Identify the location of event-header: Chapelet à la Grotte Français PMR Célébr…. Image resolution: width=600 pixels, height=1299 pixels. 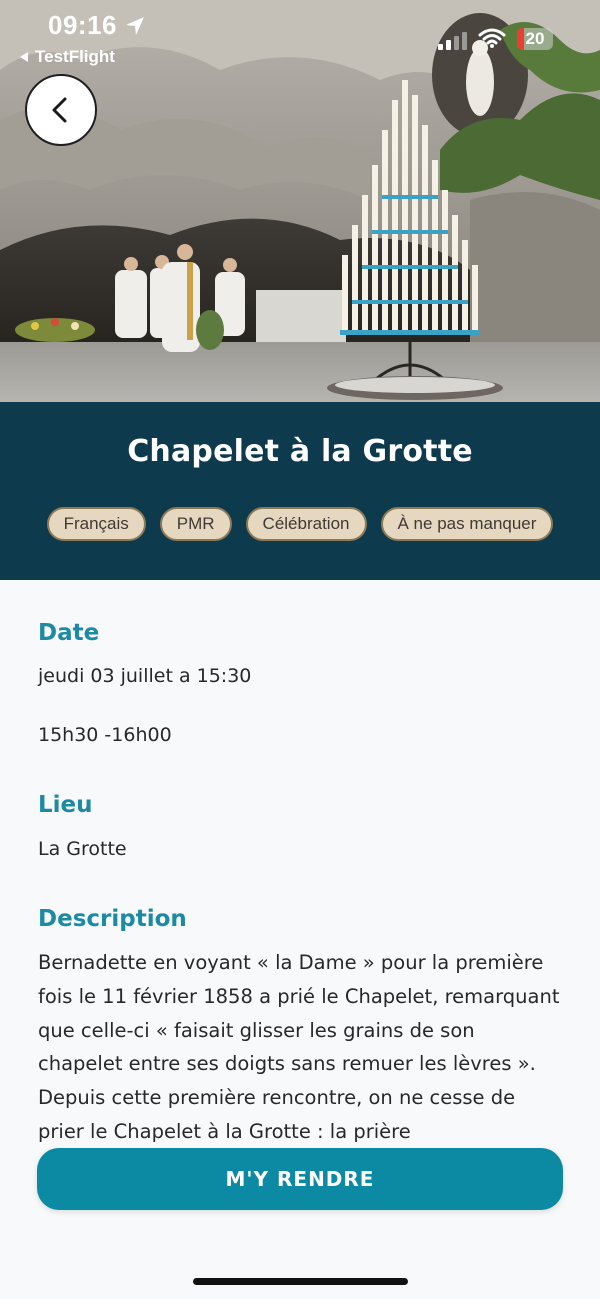
(300, 491).